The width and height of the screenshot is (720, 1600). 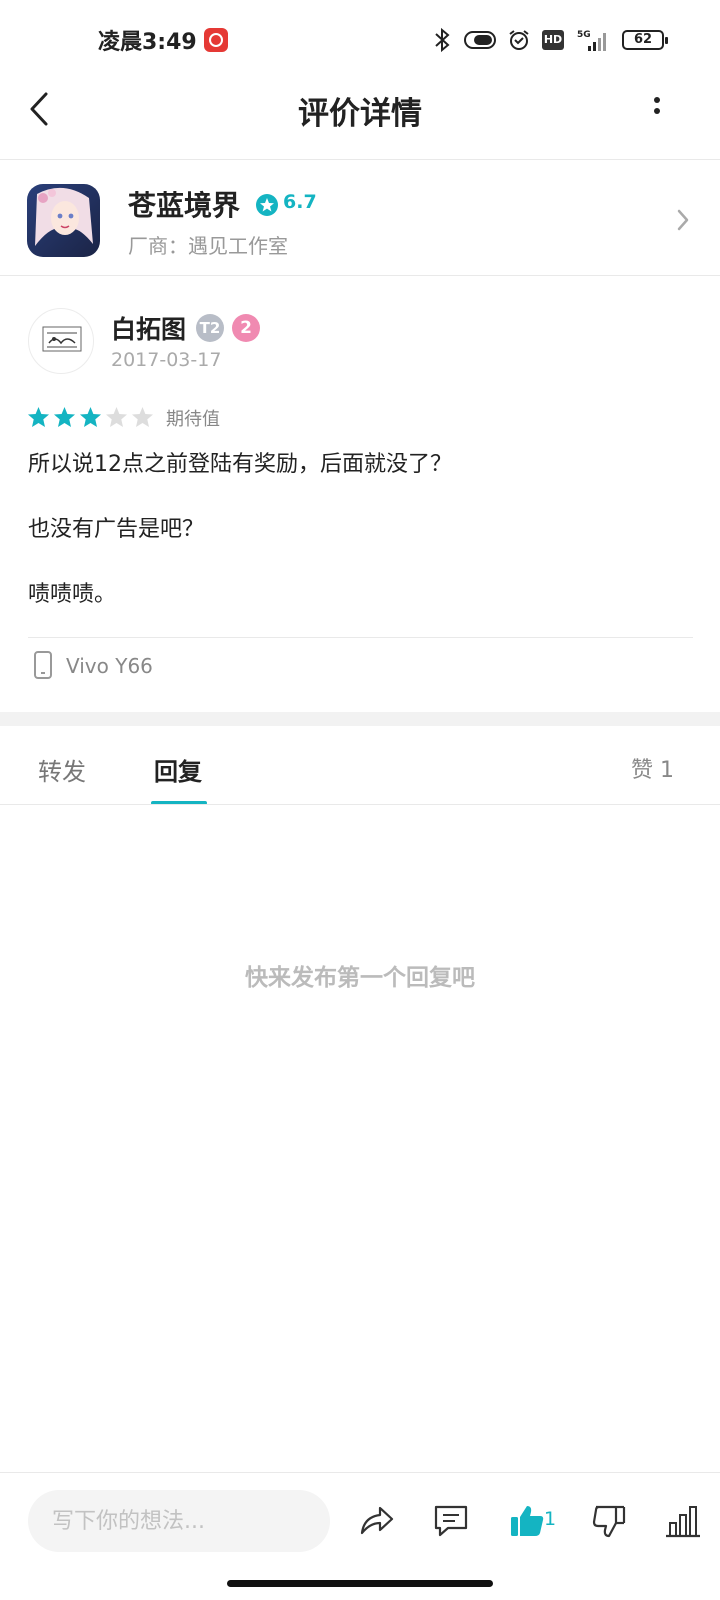 I want to click on notification-app-icon, so click(x=216, y=40).